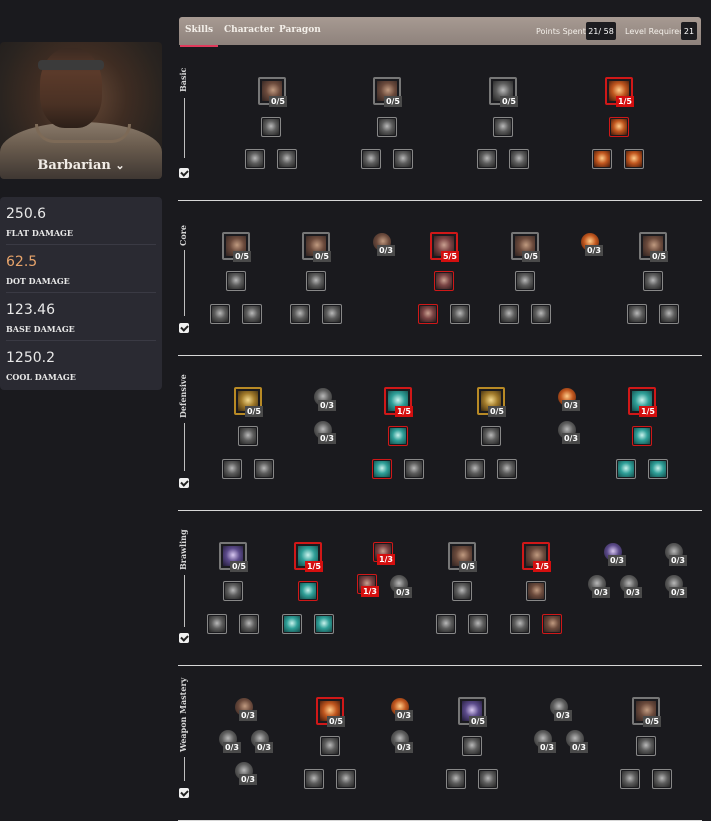 Image resolution: width=711 pixels, height=821 pixels. I want to click on skill-node-active: 5/5, so click(444, 247).